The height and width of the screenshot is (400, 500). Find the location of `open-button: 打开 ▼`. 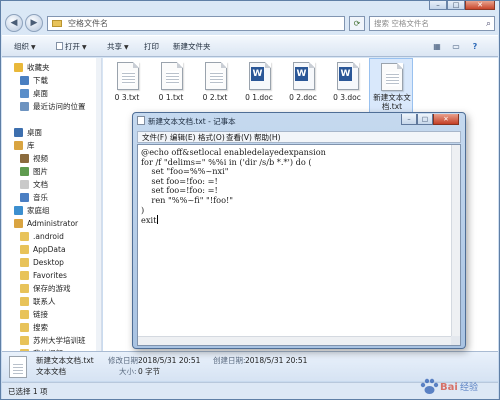

open-button: 打开 ▼ is located at coordinates (71, 47).